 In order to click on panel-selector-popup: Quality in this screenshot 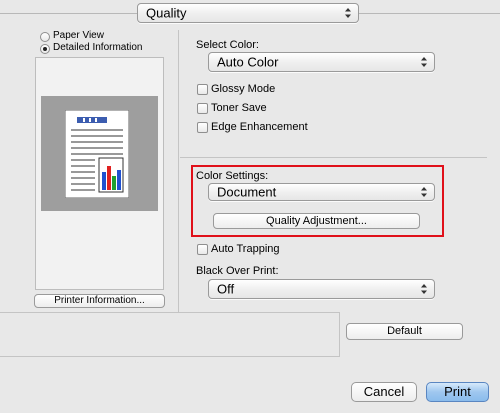, I will do `click(248, 13)`.